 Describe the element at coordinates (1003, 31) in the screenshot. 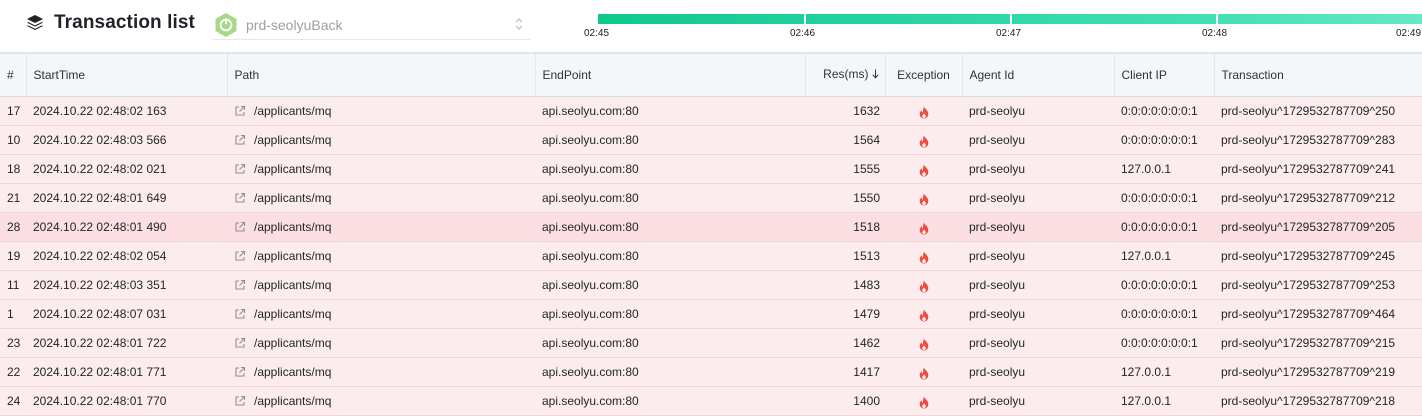

I see `timeline-range-bar: 02:45 02:46 02:47 02:48 02:49` at that location.